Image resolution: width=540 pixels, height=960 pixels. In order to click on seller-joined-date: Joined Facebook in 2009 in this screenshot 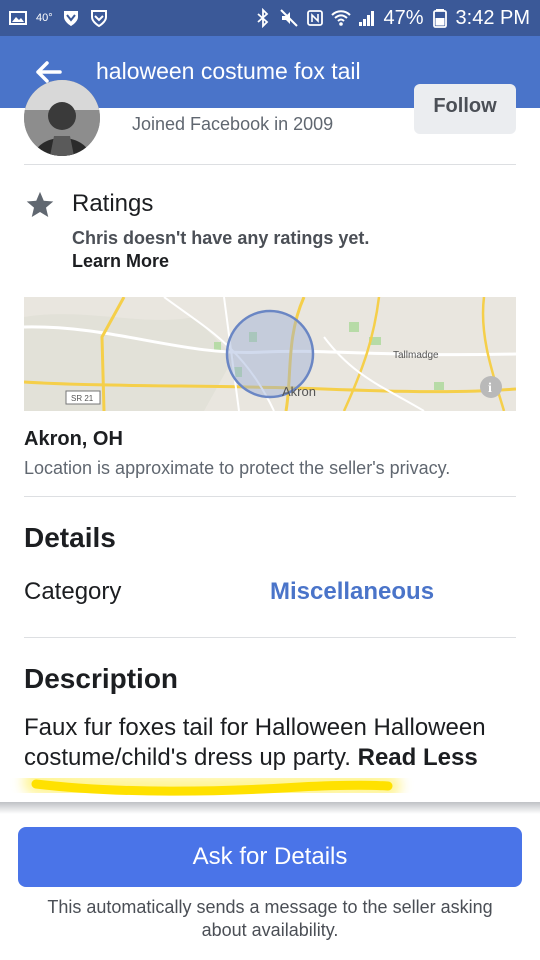, I will do `click(233, 124)`.